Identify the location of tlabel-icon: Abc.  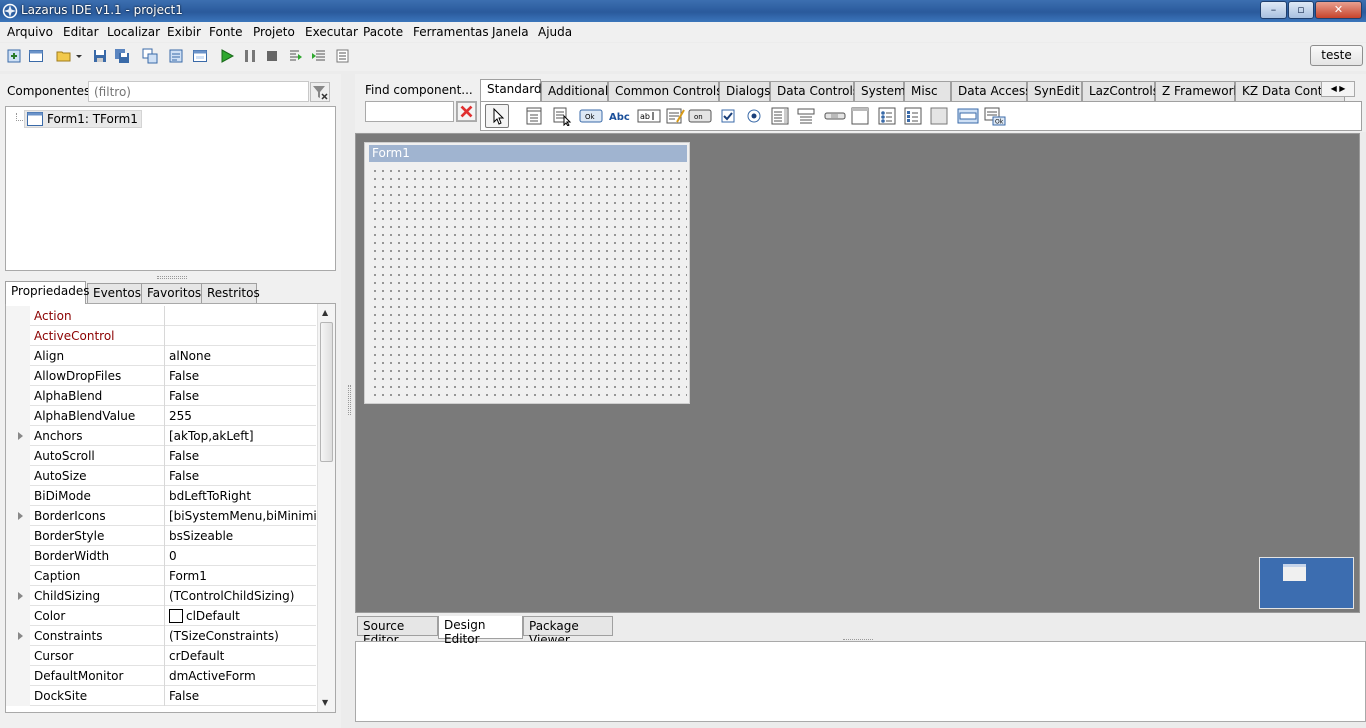
(620, 116).